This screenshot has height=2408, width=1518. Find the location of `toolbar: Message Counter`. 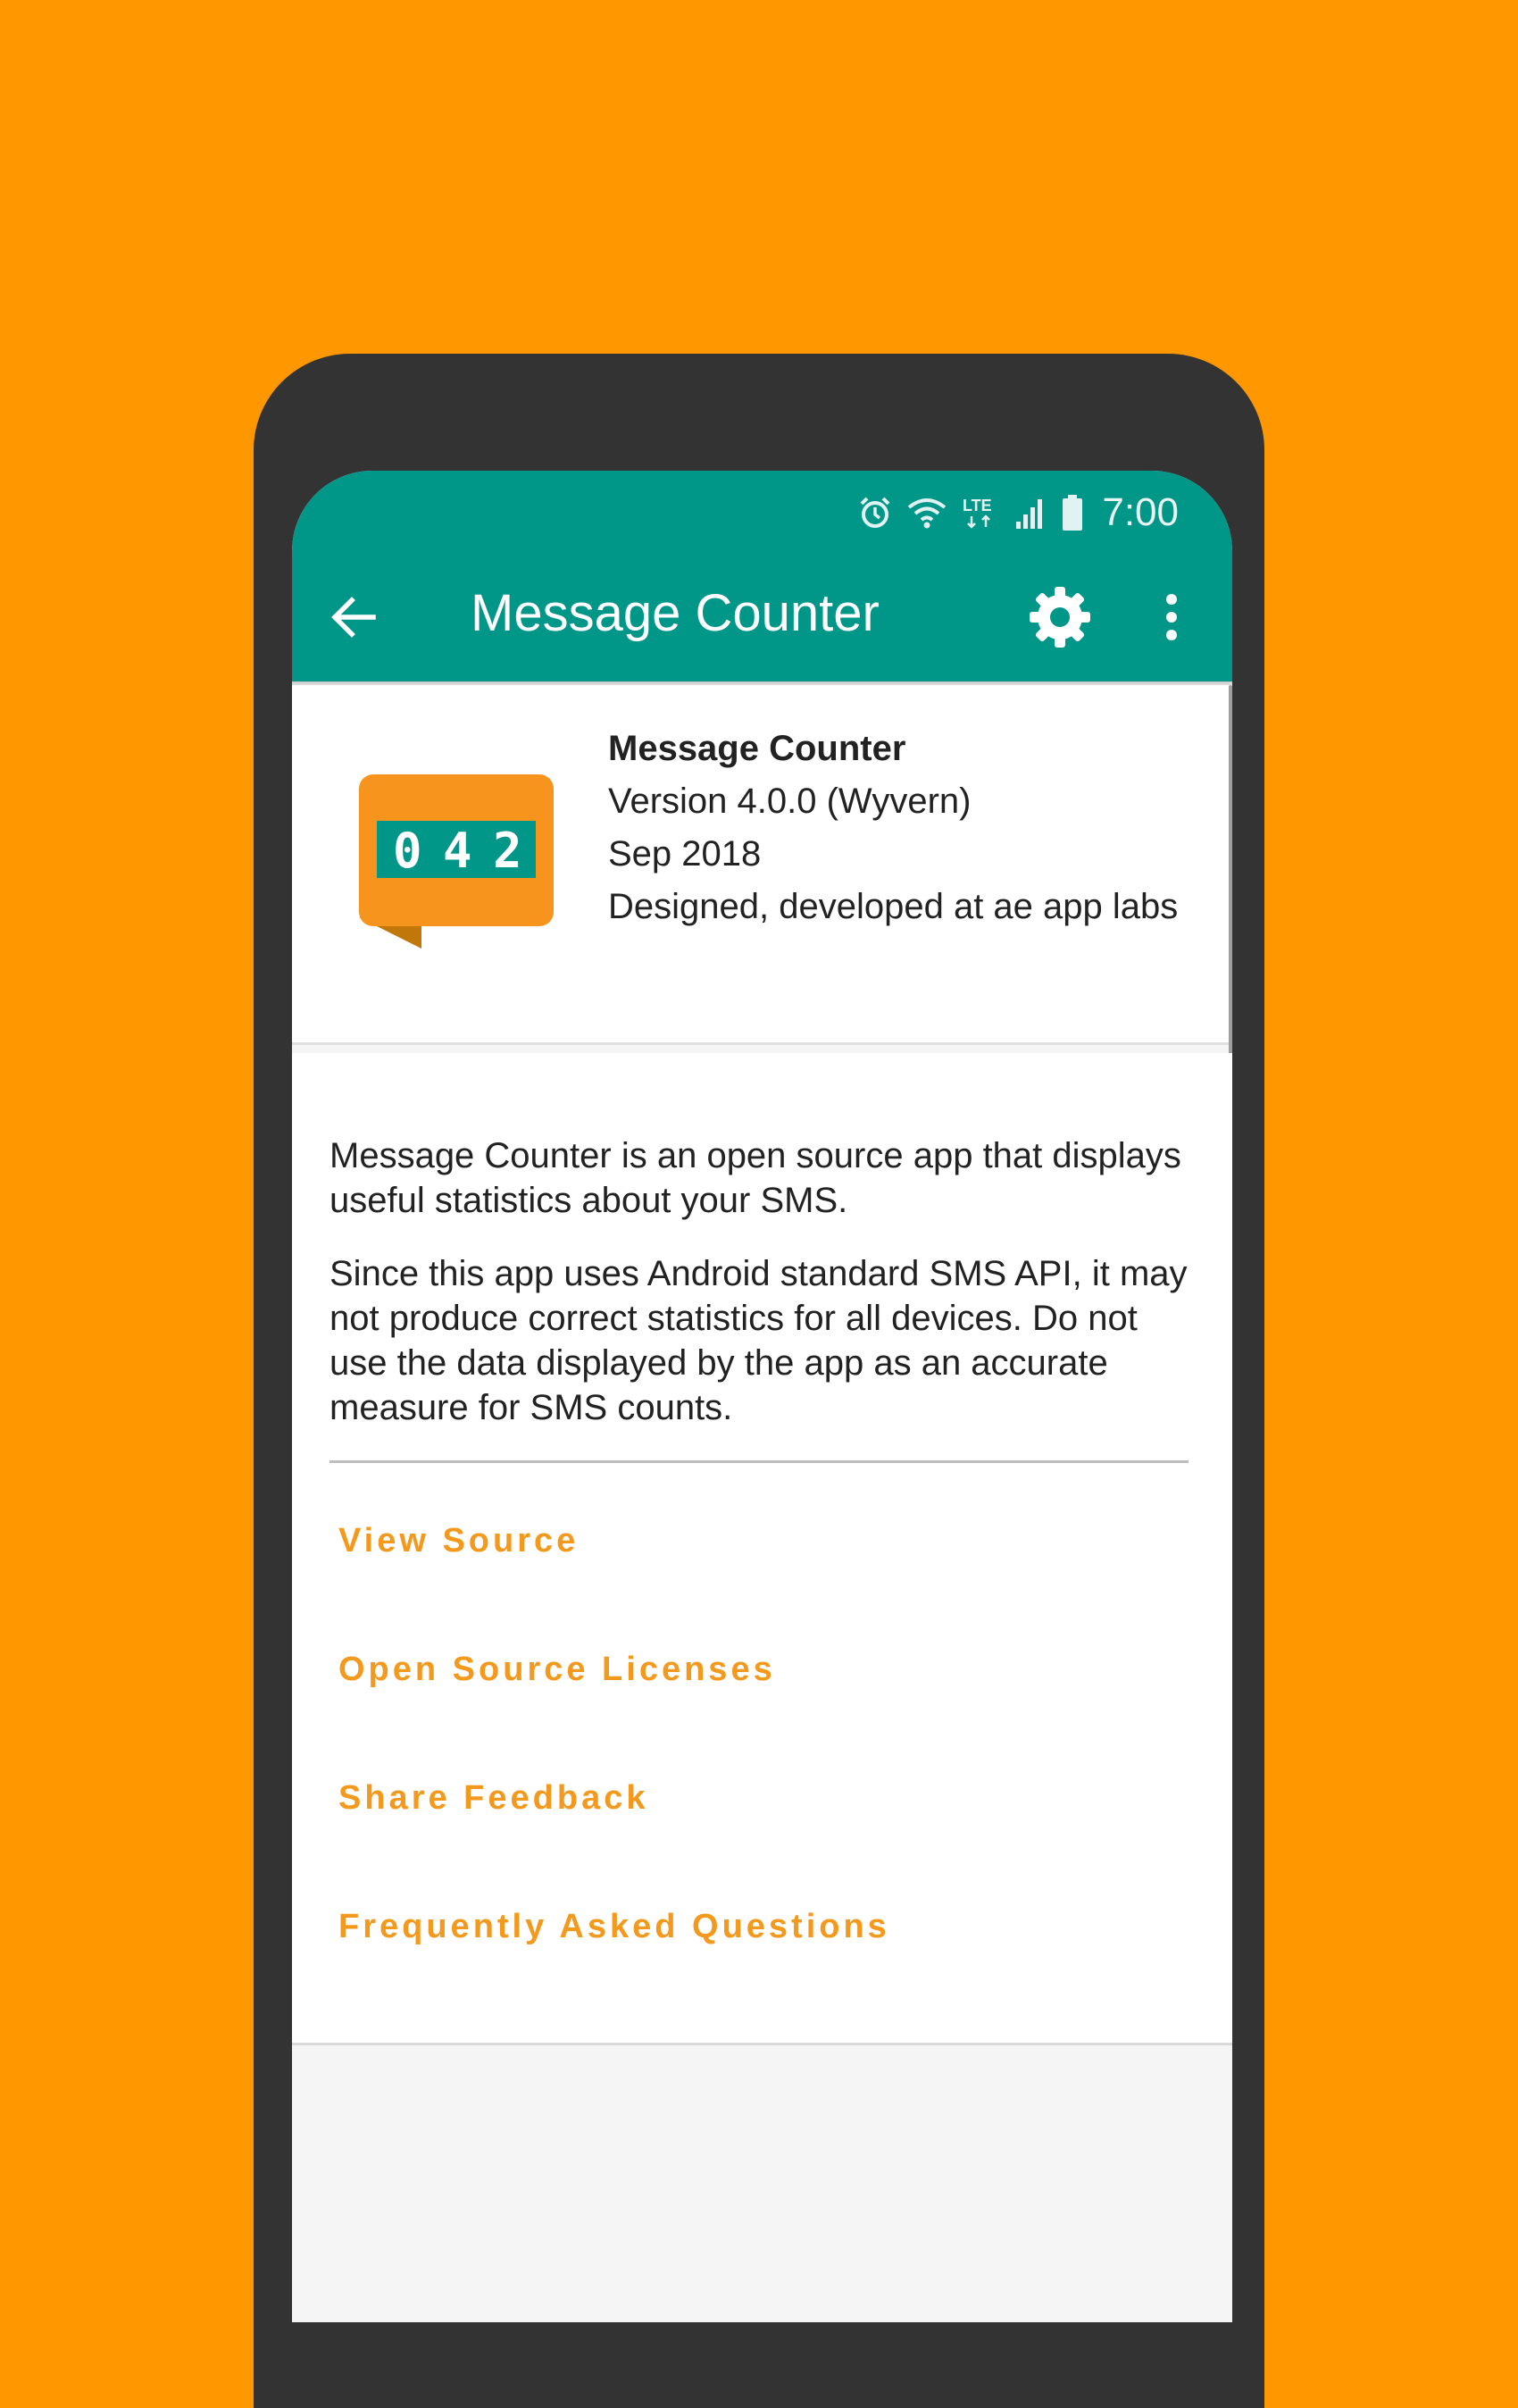

toolbar: Message Counter is located at coordinates (762, 618).